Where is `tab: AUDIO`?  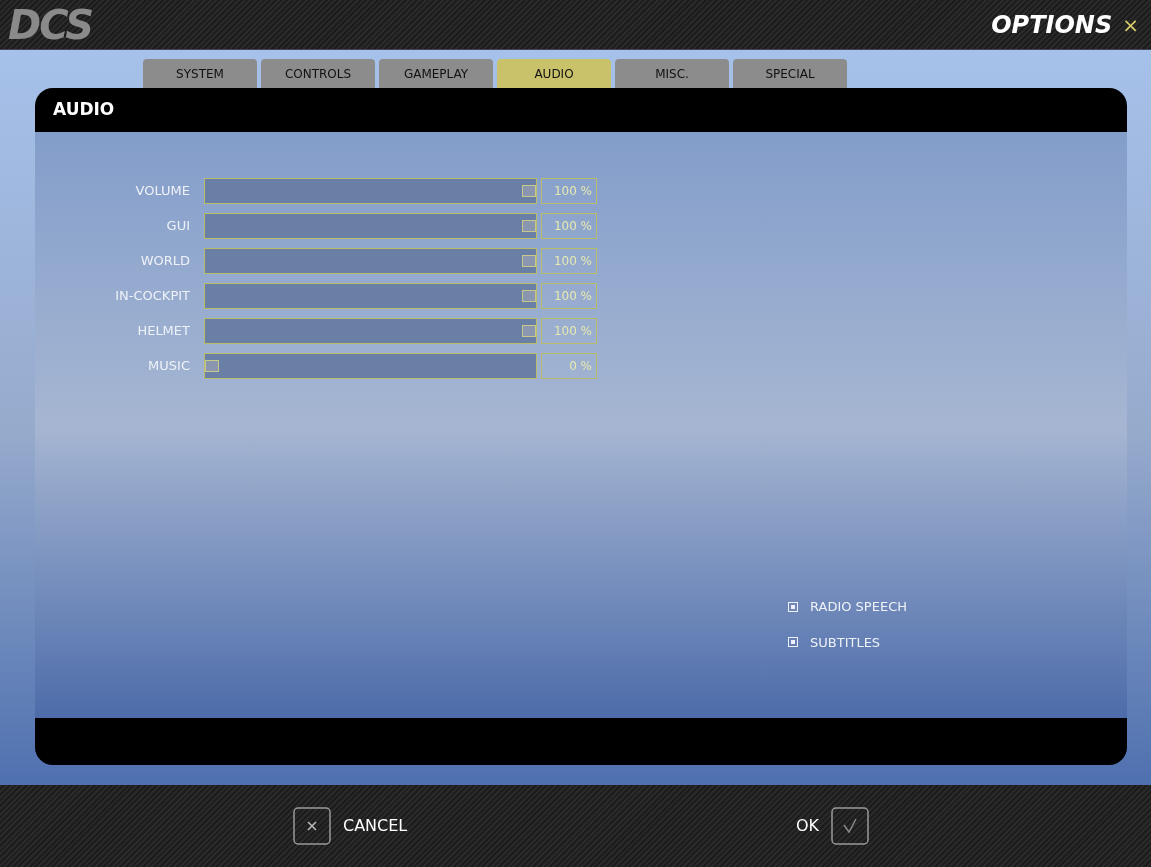 tab: AUDIO is located at coordinates (554, 73).